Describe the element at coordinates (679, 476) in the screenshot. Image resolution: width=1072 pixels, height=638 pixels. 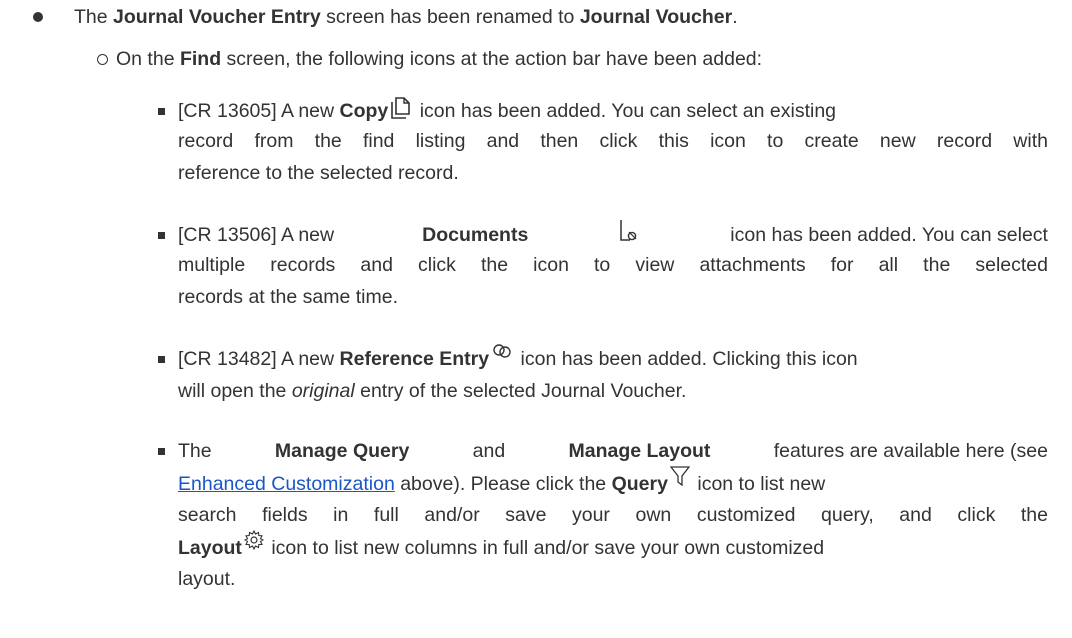
I see `filter-icon` at that location.